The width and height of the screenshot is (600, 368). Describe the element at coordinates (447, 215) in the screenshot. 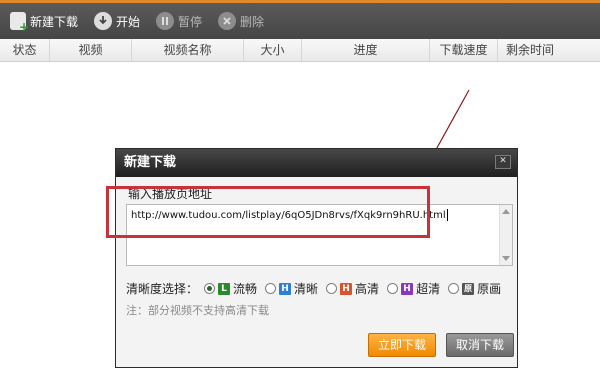

I see `text-caret` at that location.